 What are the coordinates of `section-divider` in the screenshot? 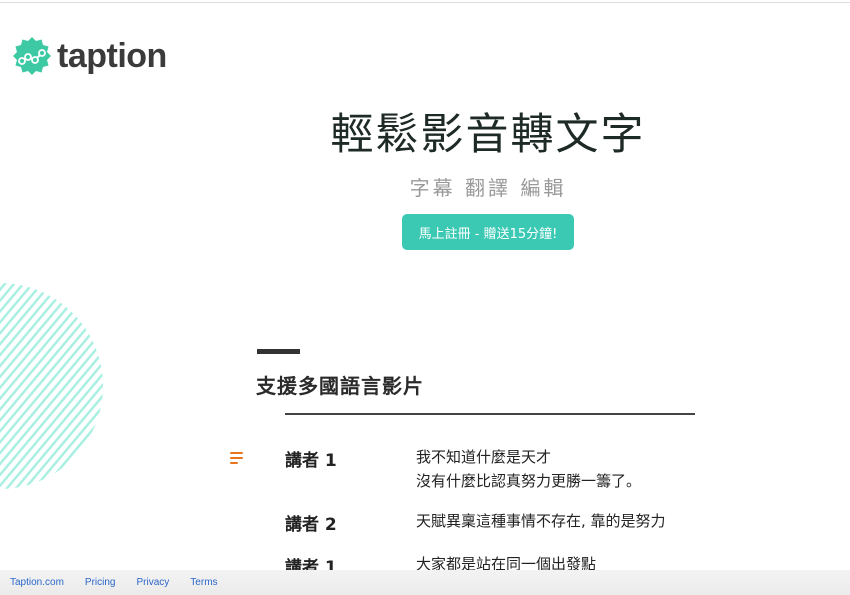 It's located at (490, 414).